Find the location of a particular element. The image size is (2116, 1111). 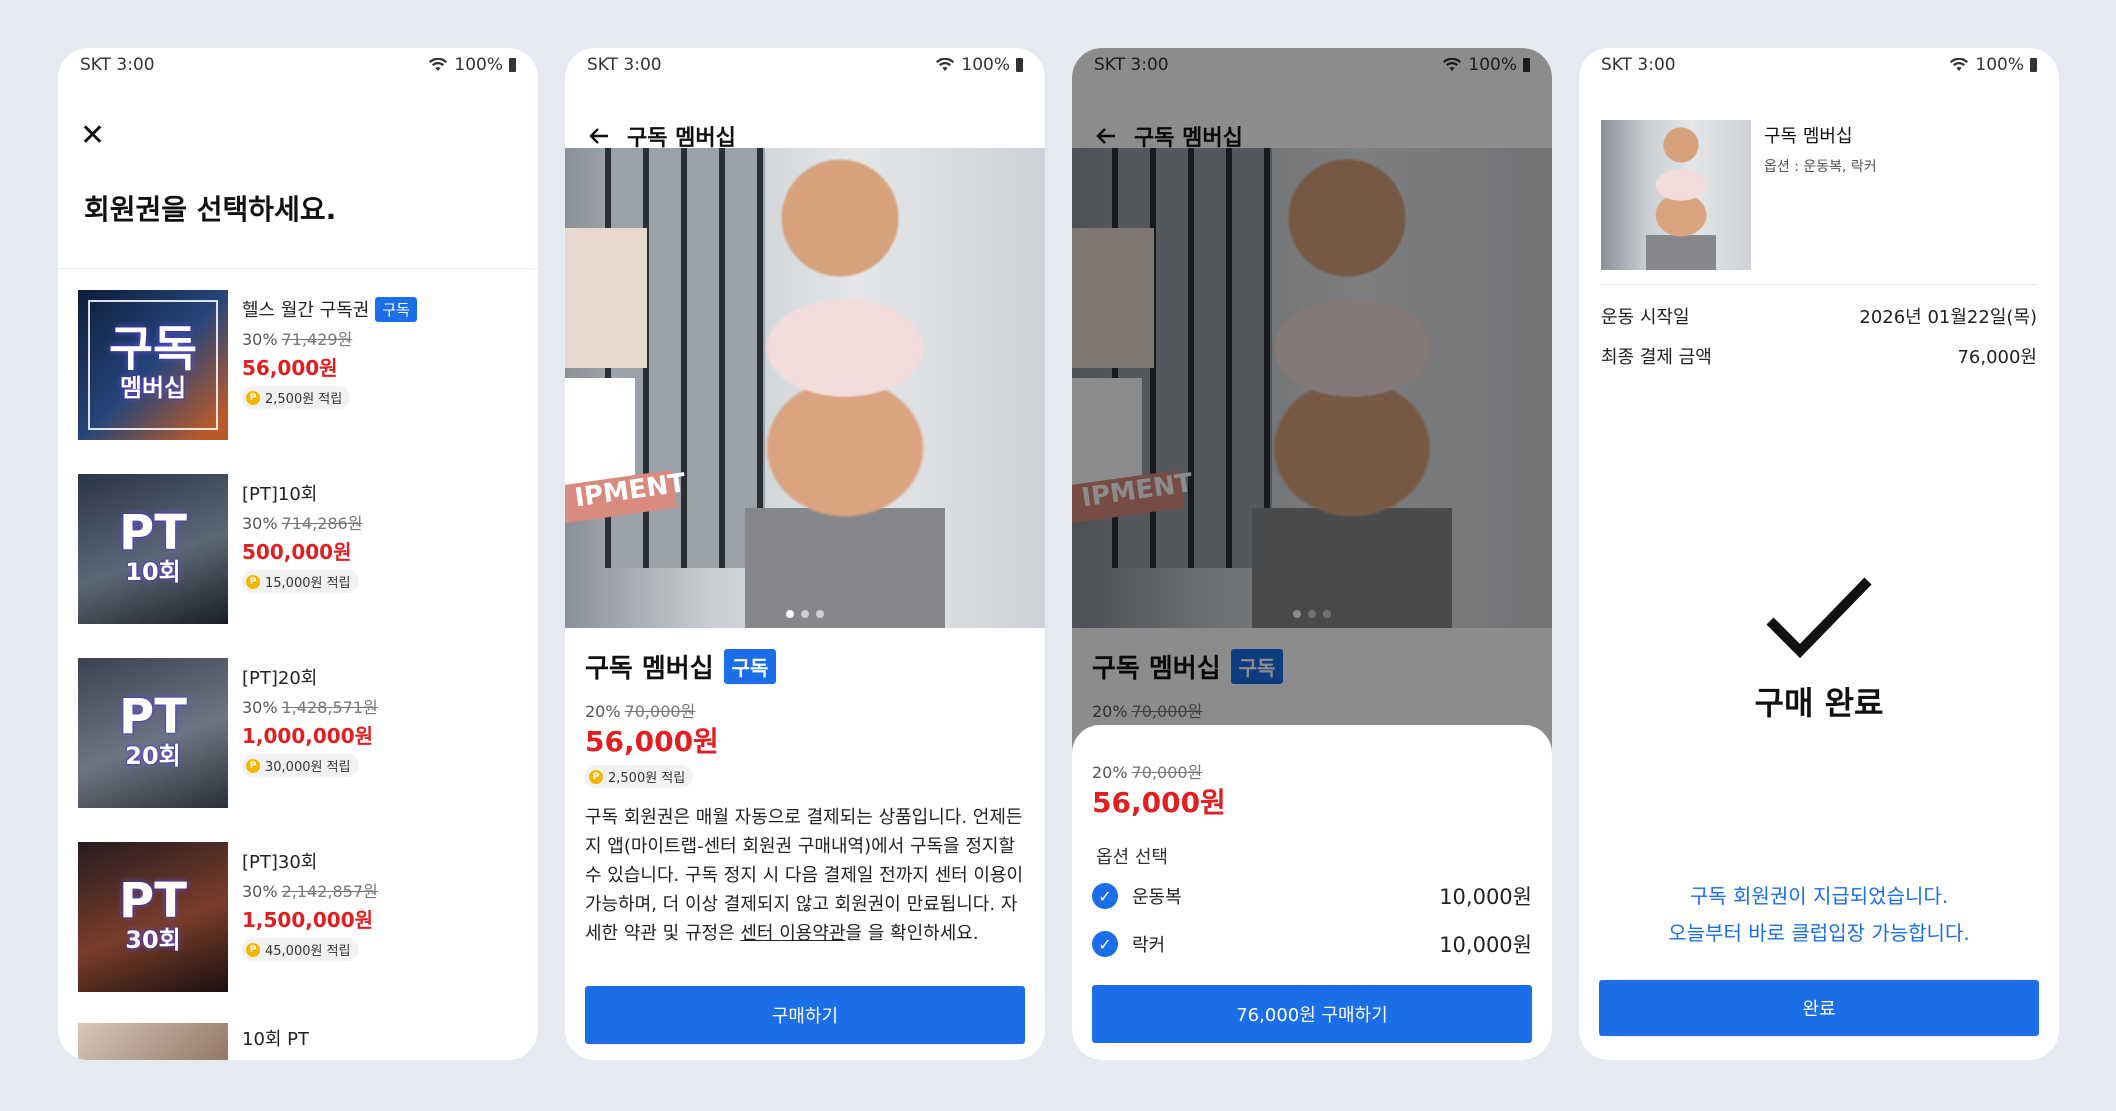

item-thumbnail: PT 10회 is located at coordinates (153, 549).